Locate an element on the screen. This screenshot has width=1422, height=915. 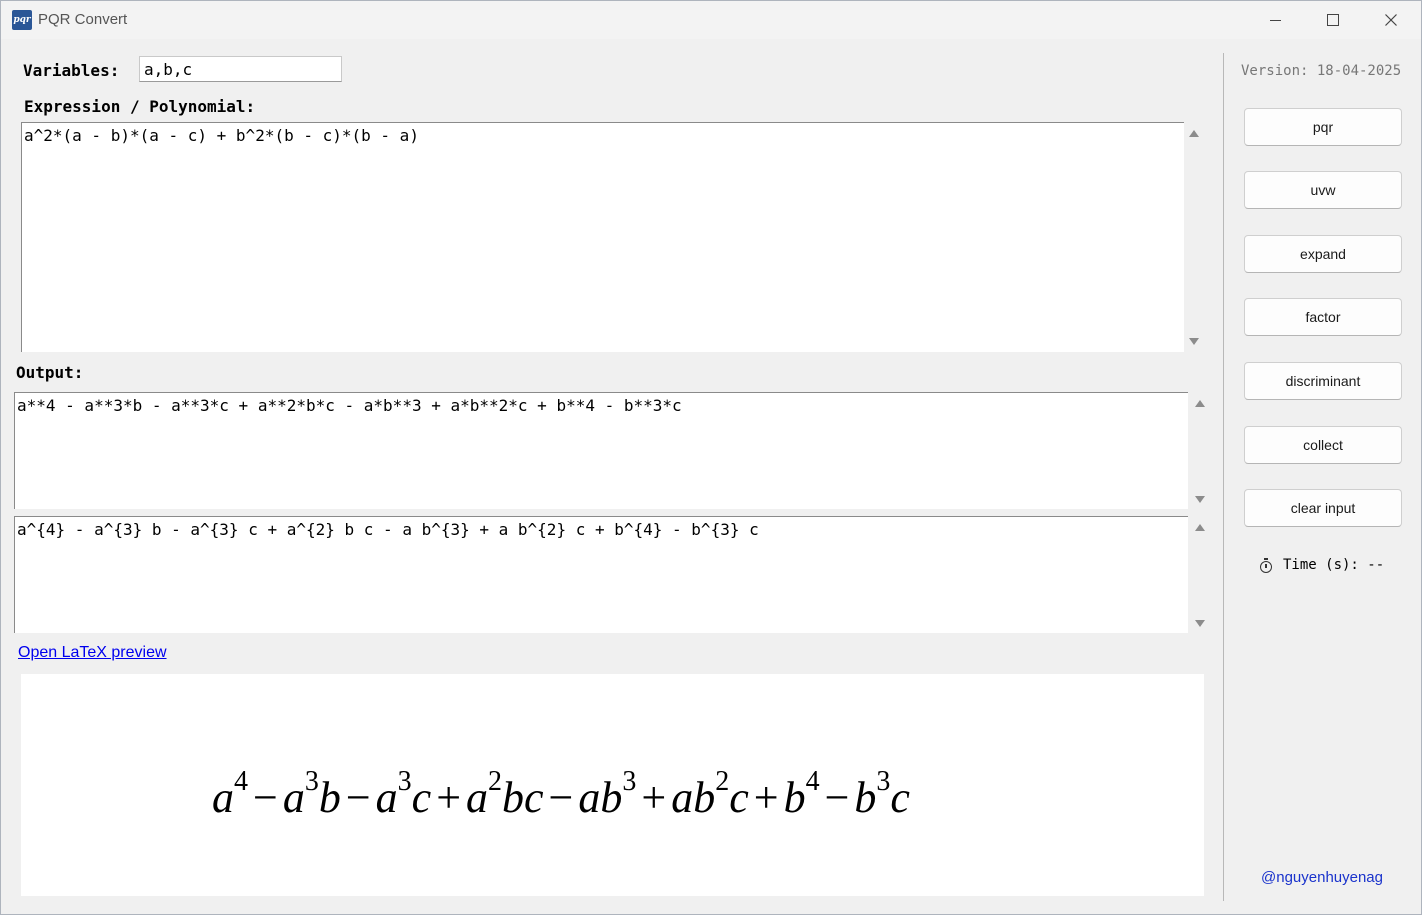
output-latex-scrollbar is located at coordinates (1200, 574).